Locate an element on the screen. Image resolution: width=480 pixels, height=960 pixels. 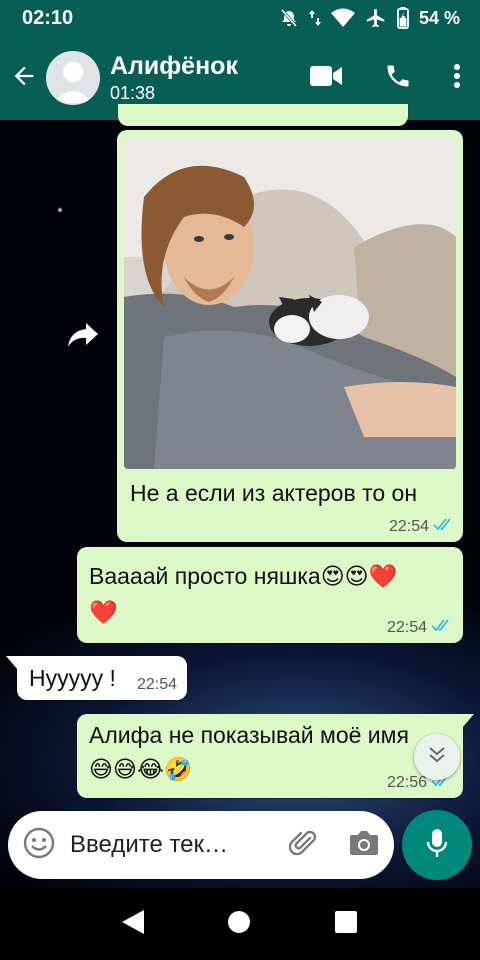
nav-home-button is located at coordinates (239, 924).